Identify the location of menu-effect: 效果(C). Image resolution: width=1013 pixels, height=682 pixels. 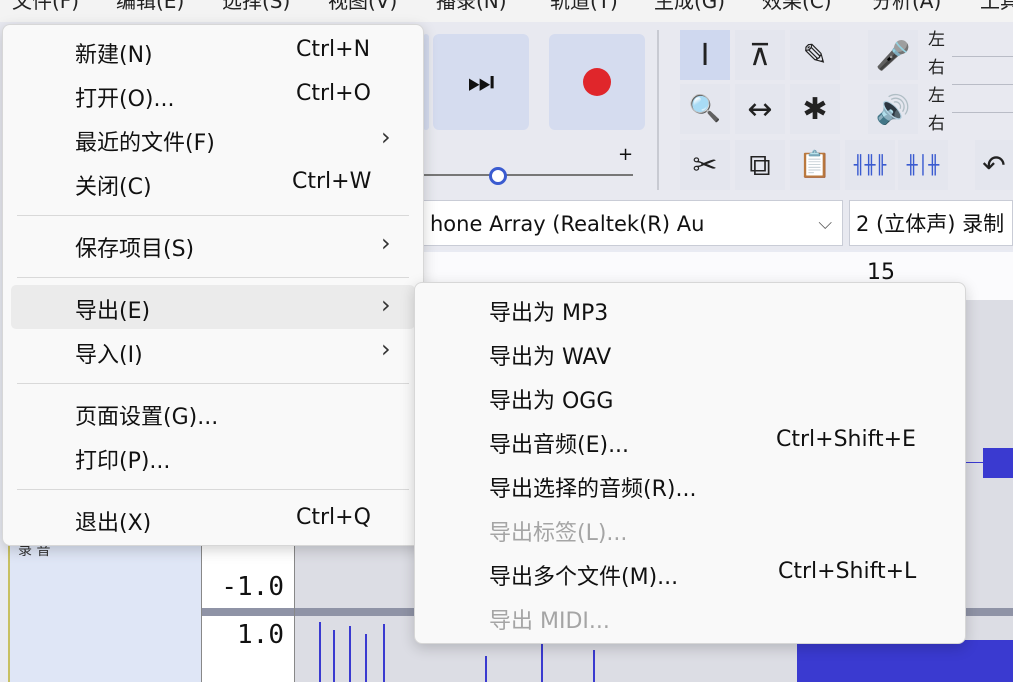
(797, 5).